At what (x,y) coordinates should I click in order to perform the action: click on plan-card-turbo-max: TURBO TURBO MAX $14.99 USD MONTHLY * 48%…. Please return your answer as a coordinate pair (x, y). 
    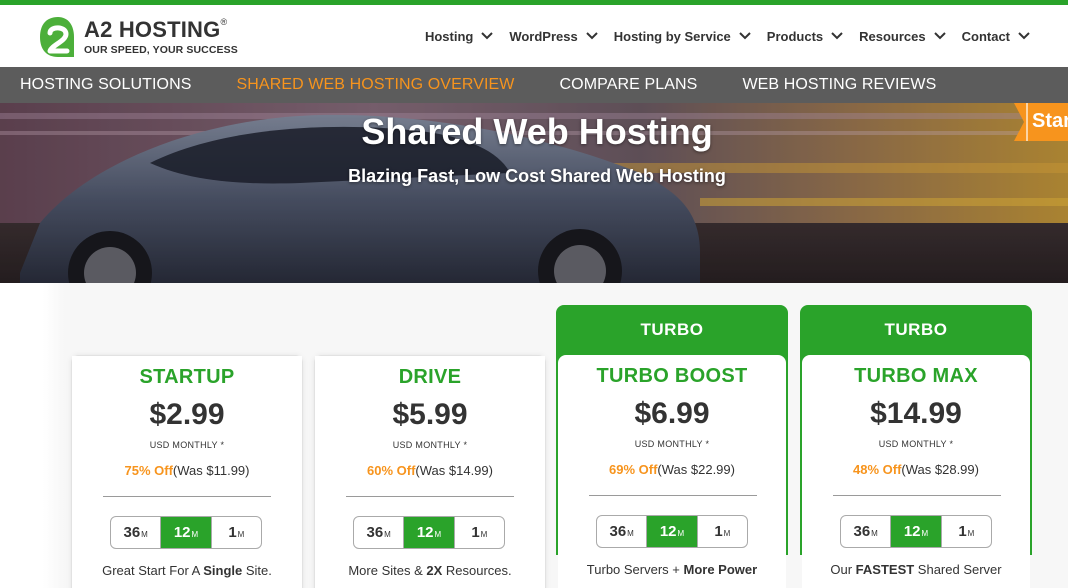
    Looking at the image, I should click on (916, 446).